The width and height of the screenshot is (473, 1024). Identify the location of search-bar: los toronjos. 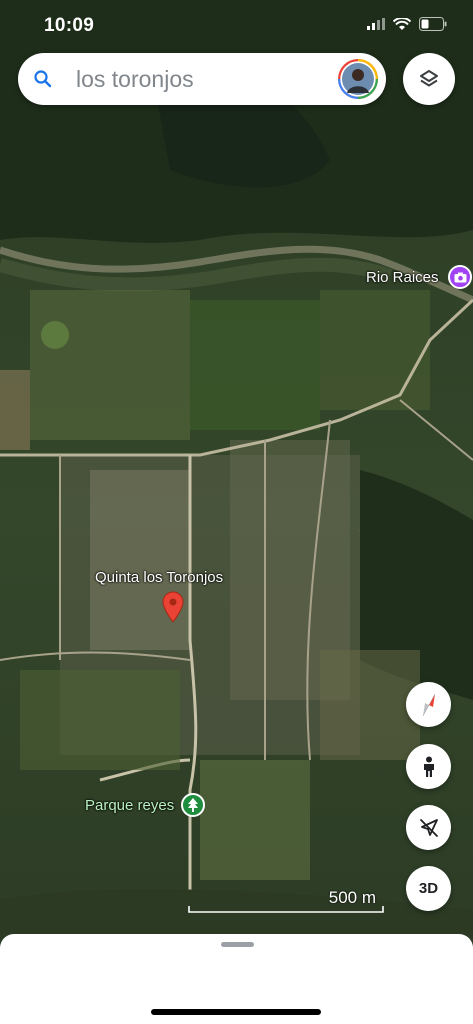
(202, 79).